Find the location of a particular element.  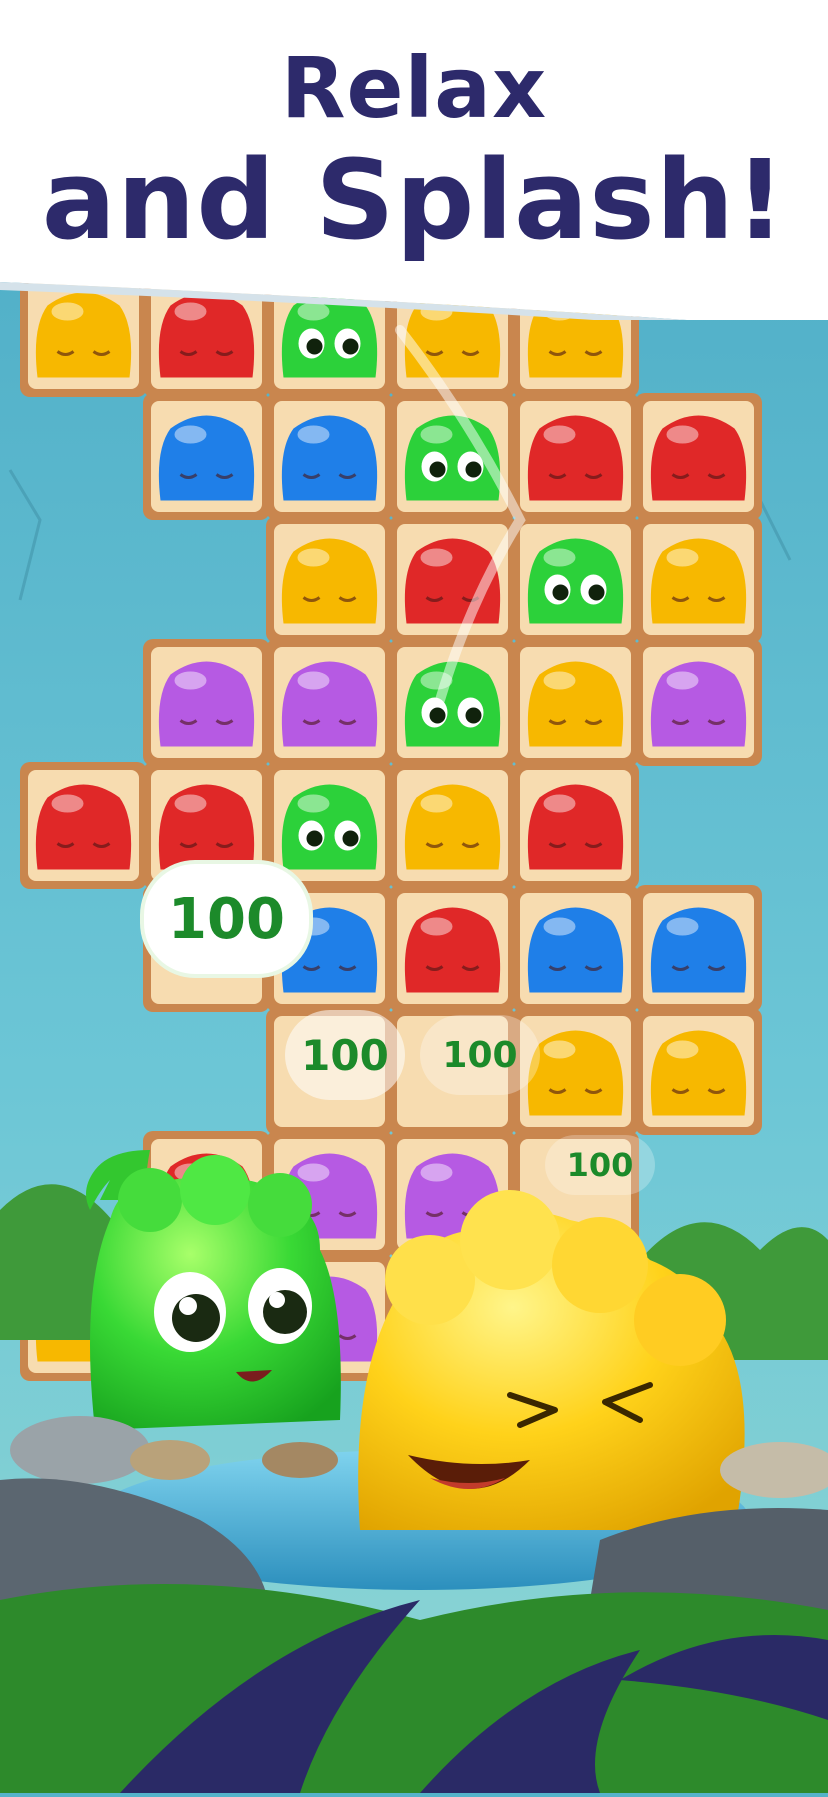

title-line-2: and Splash! is located at coordinates (414, 200).